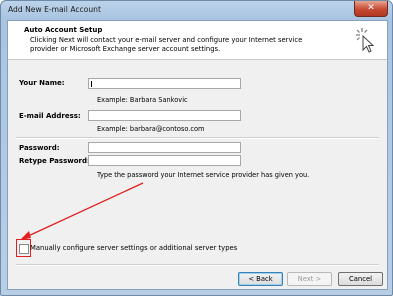 Image resolution: width=393 pixels, height=296 pixels. I want to click on password-input, so click(164, 147).